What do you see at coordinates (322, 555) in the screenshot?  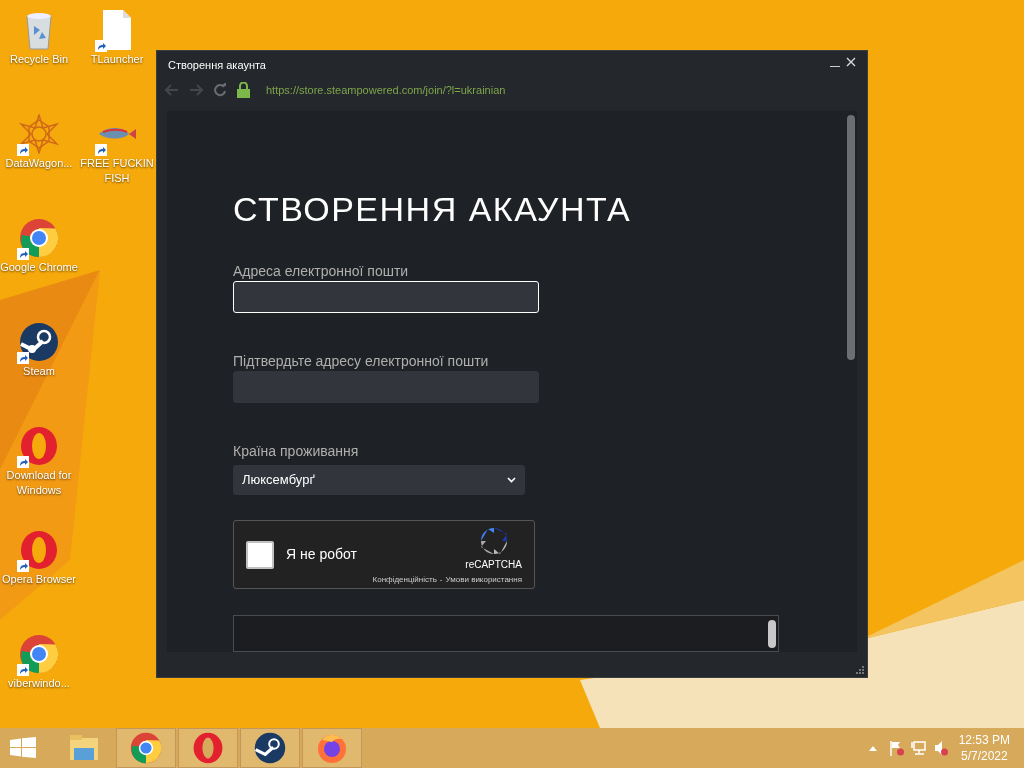 I see `checkbox-label: Я не робот` at bounding box center [322, 555].